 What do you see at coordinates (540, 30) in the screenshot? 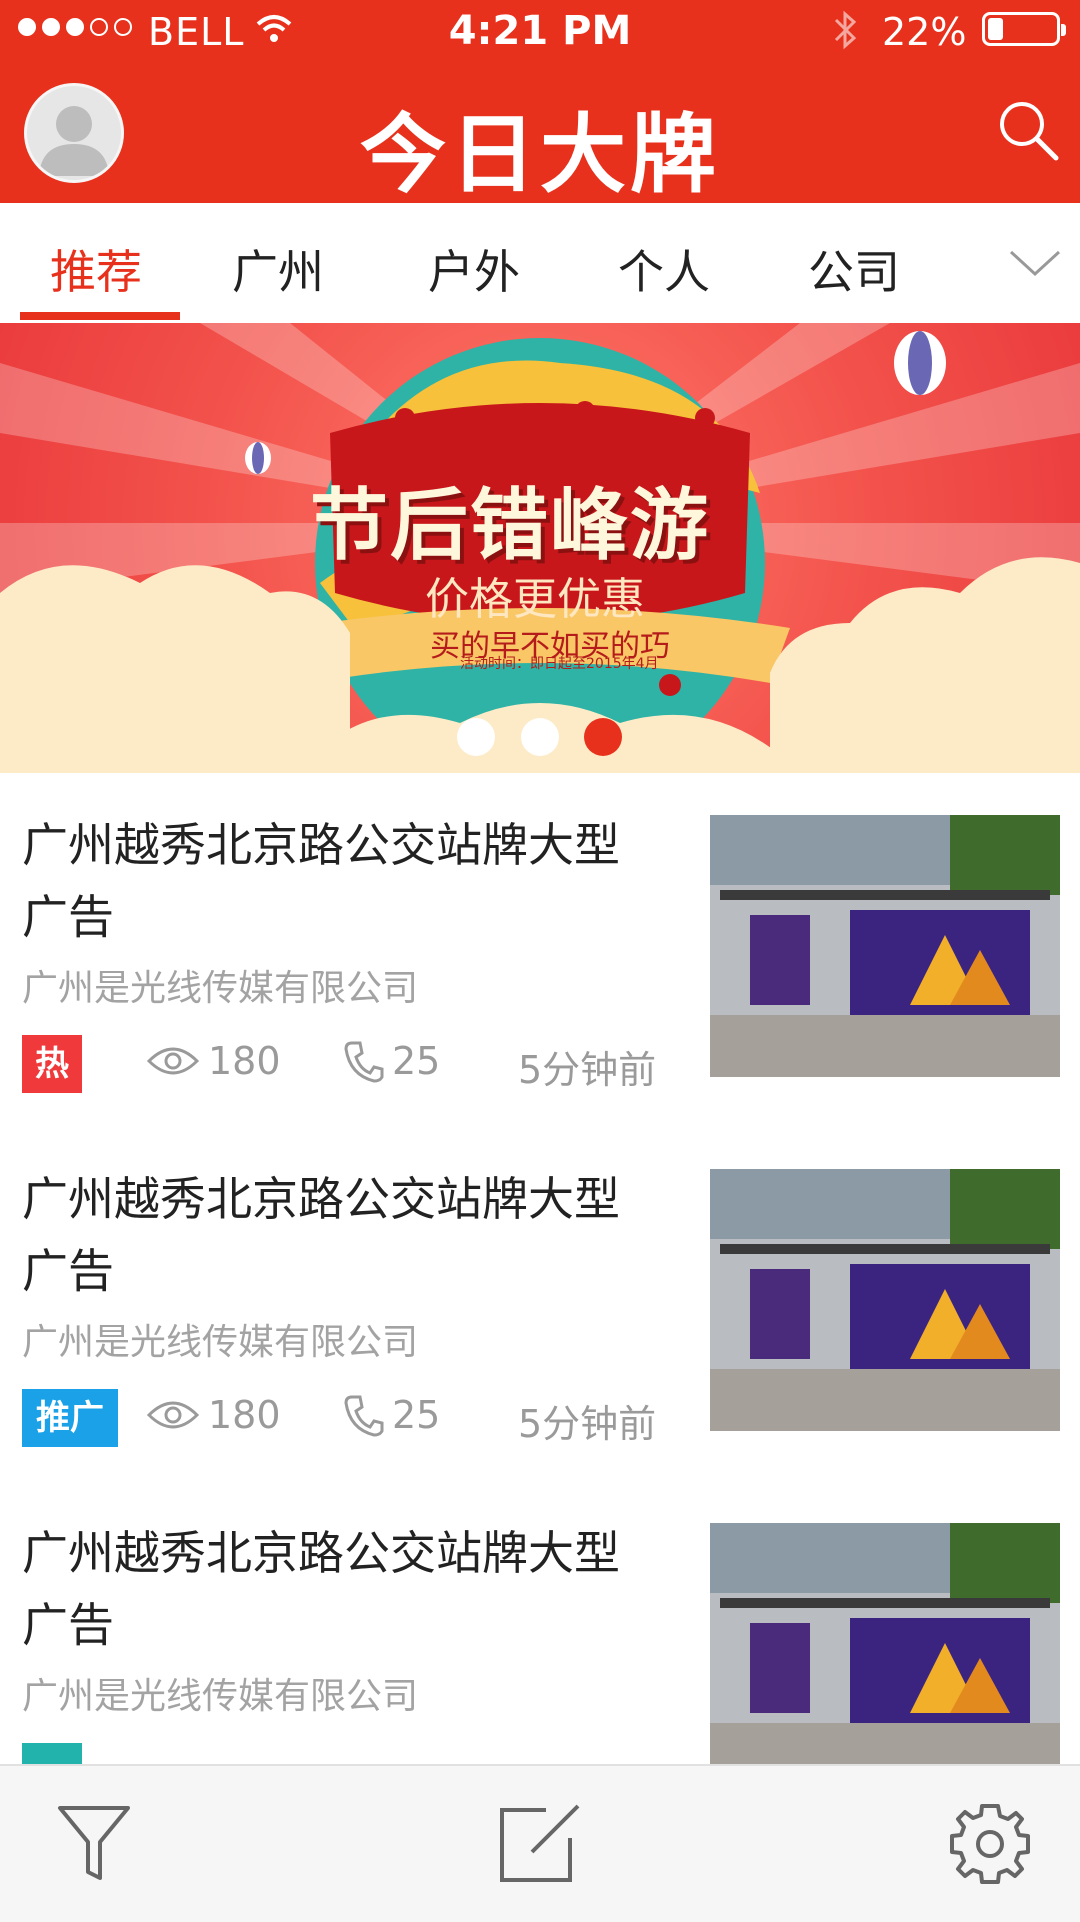
I see `status-bar: BELL 4:21 PM 22%` at bounding box center [540, 30].